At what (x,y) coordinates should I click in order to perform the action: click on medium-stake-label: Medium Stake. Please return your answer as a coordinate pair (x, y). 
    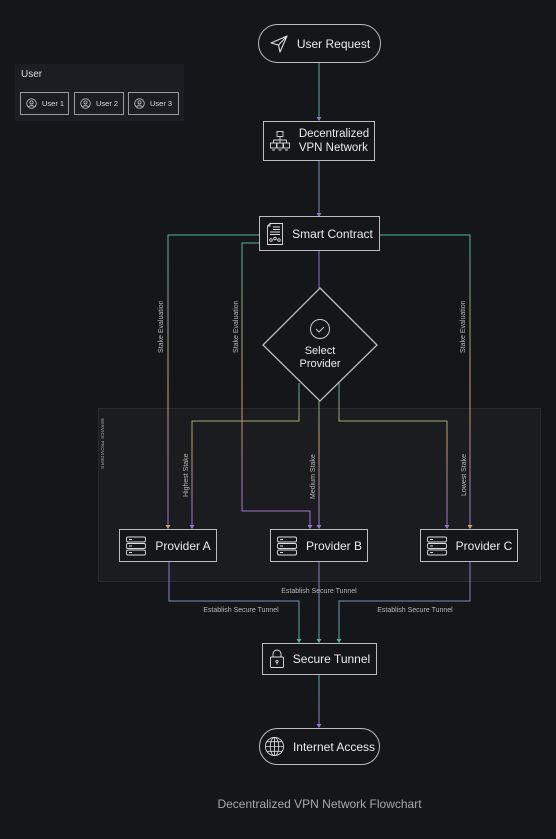
    Looking at the image, I should click on (313, 476).